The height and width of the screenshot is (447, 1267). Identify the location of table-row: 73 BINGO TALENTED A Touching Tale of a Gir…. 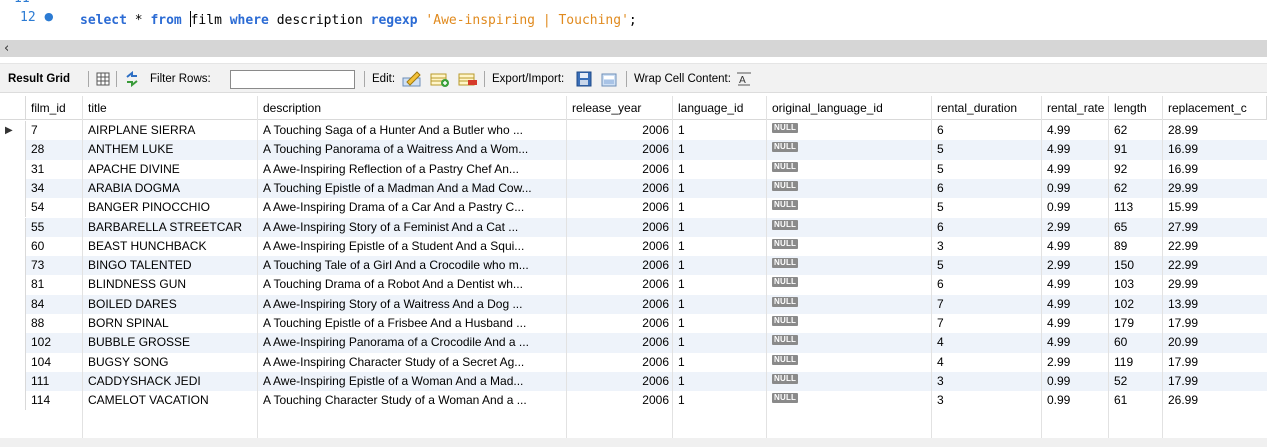
(633, 266).